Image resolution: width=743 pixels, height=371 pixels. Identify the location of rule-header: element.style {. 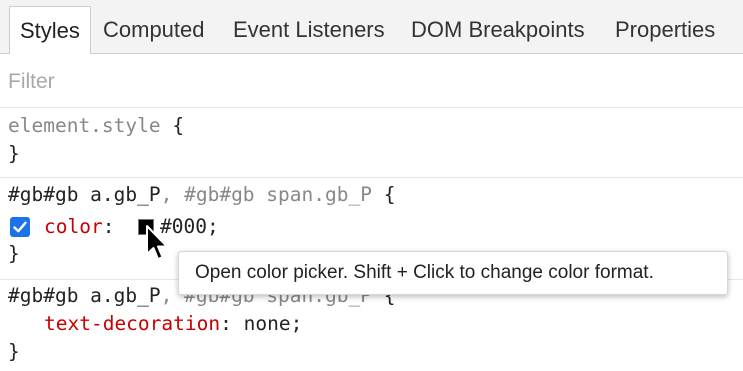
(96, 125).